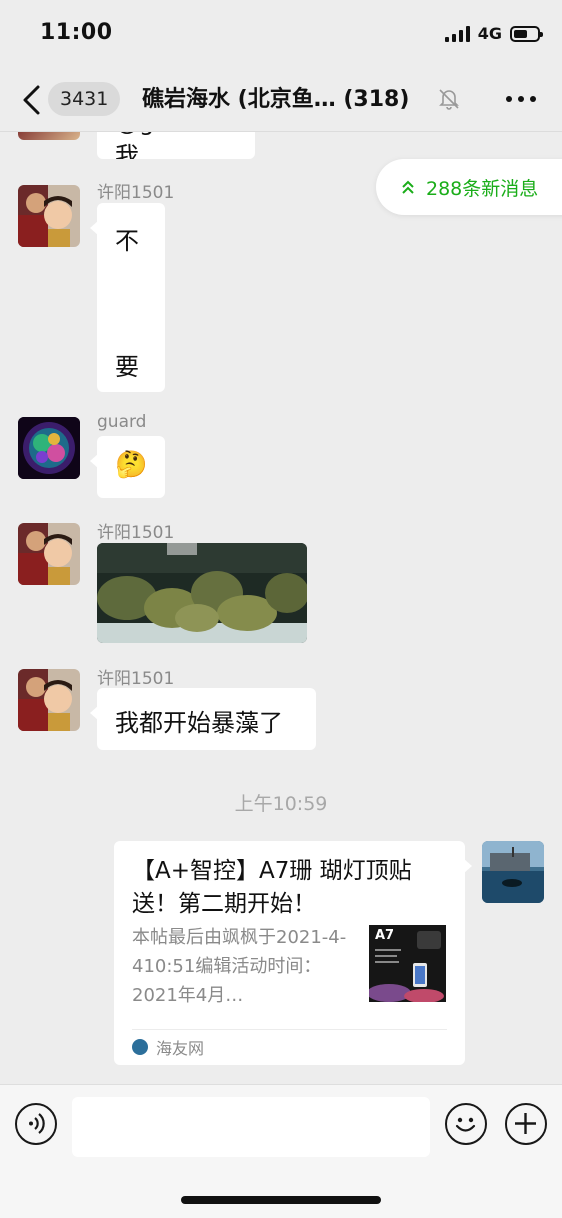  I want to click on message-bubble: 我都开始暴藻了, so click(203, 719).